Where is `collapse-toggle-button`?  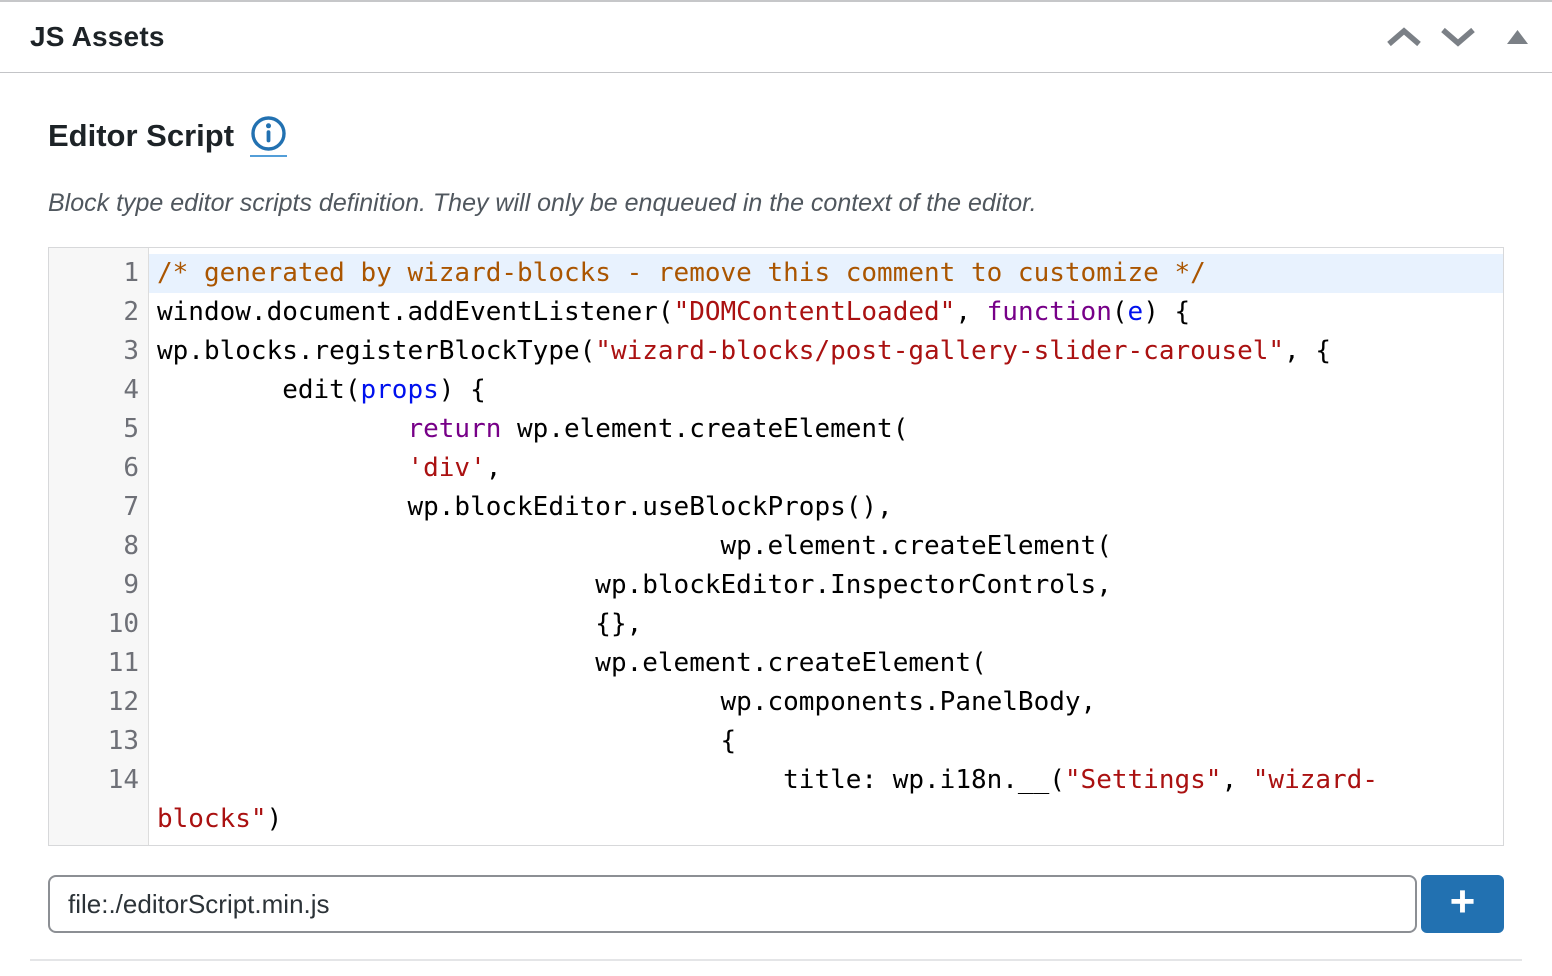 collapse-toggle-button is located at coordinates (1517, 37).